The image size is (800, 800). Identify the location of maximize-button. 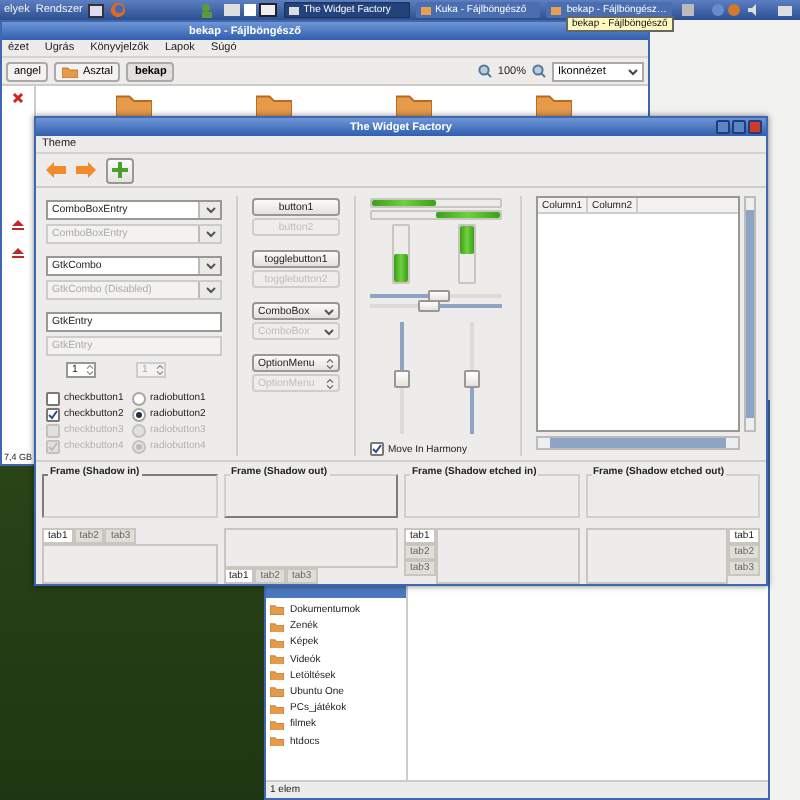
(739, 127).